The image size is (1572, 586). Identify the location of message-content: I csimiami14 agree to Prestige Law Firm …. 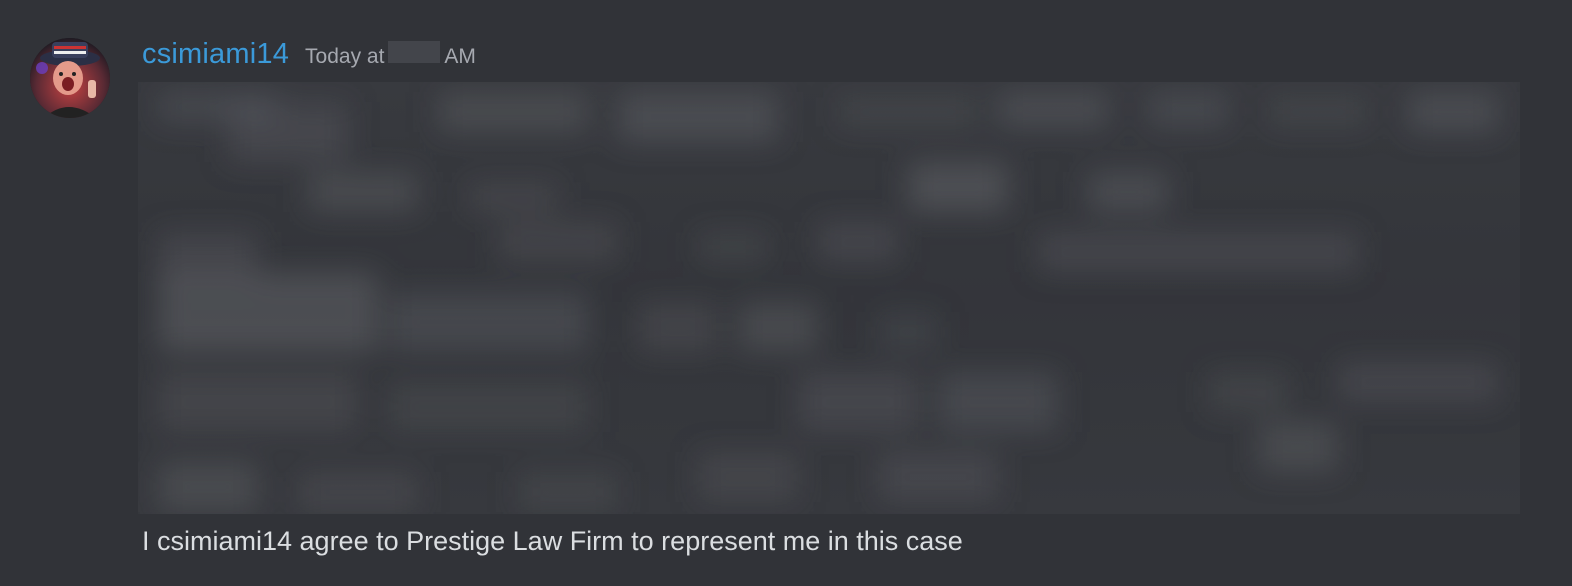
(552, 541).